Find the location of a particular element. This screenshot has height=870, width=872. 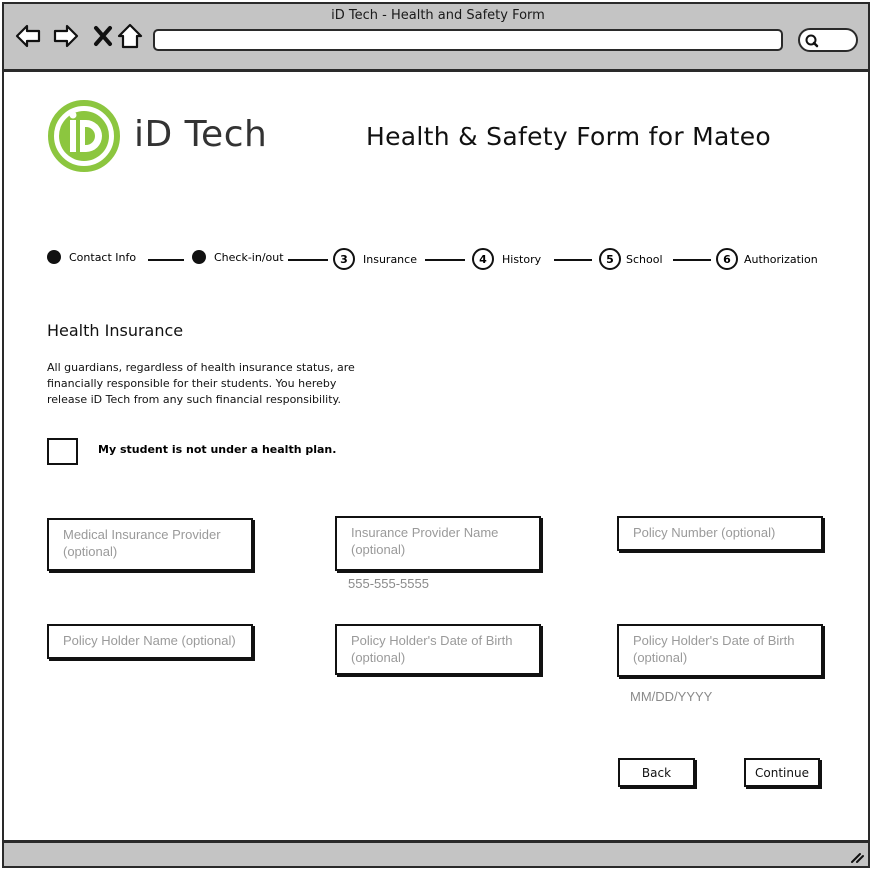

step-history: 4 History is located at coordinates (506, 259).